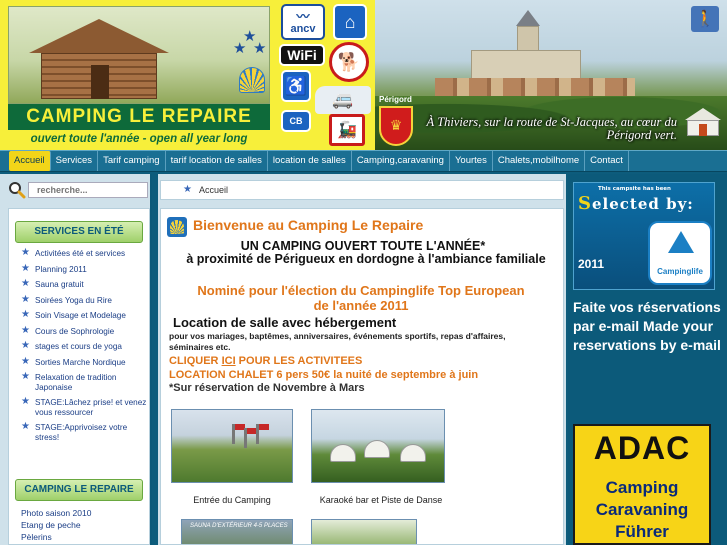  Describe the element at coordinates (217, 161) in the screenshot. I see `nav-item-tarif-location-salles: tarif location de salles` at that location.